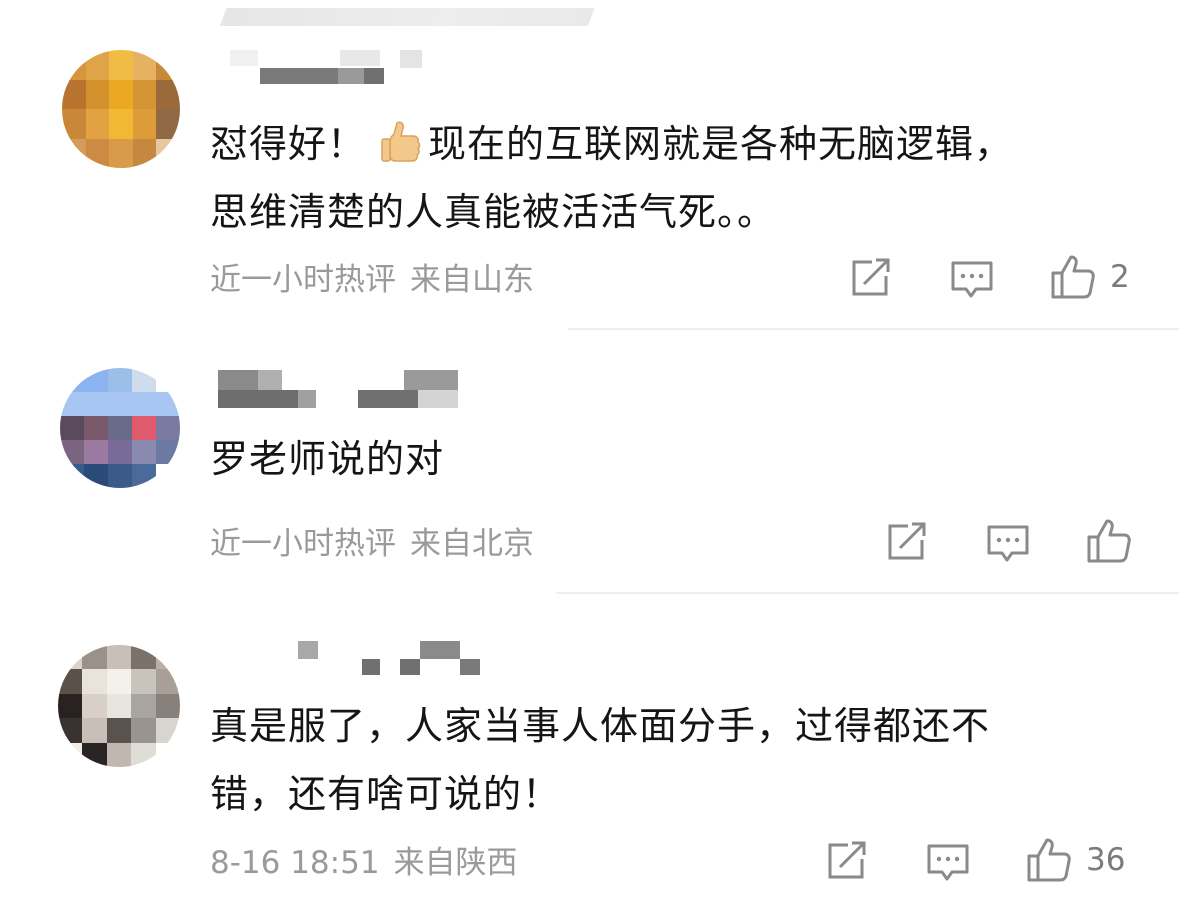 The height and width of the screenshot is (905, 1179). Describe the element at coordinates (1075, 860) in the screenshot. I see `like-button: 36` at that location.